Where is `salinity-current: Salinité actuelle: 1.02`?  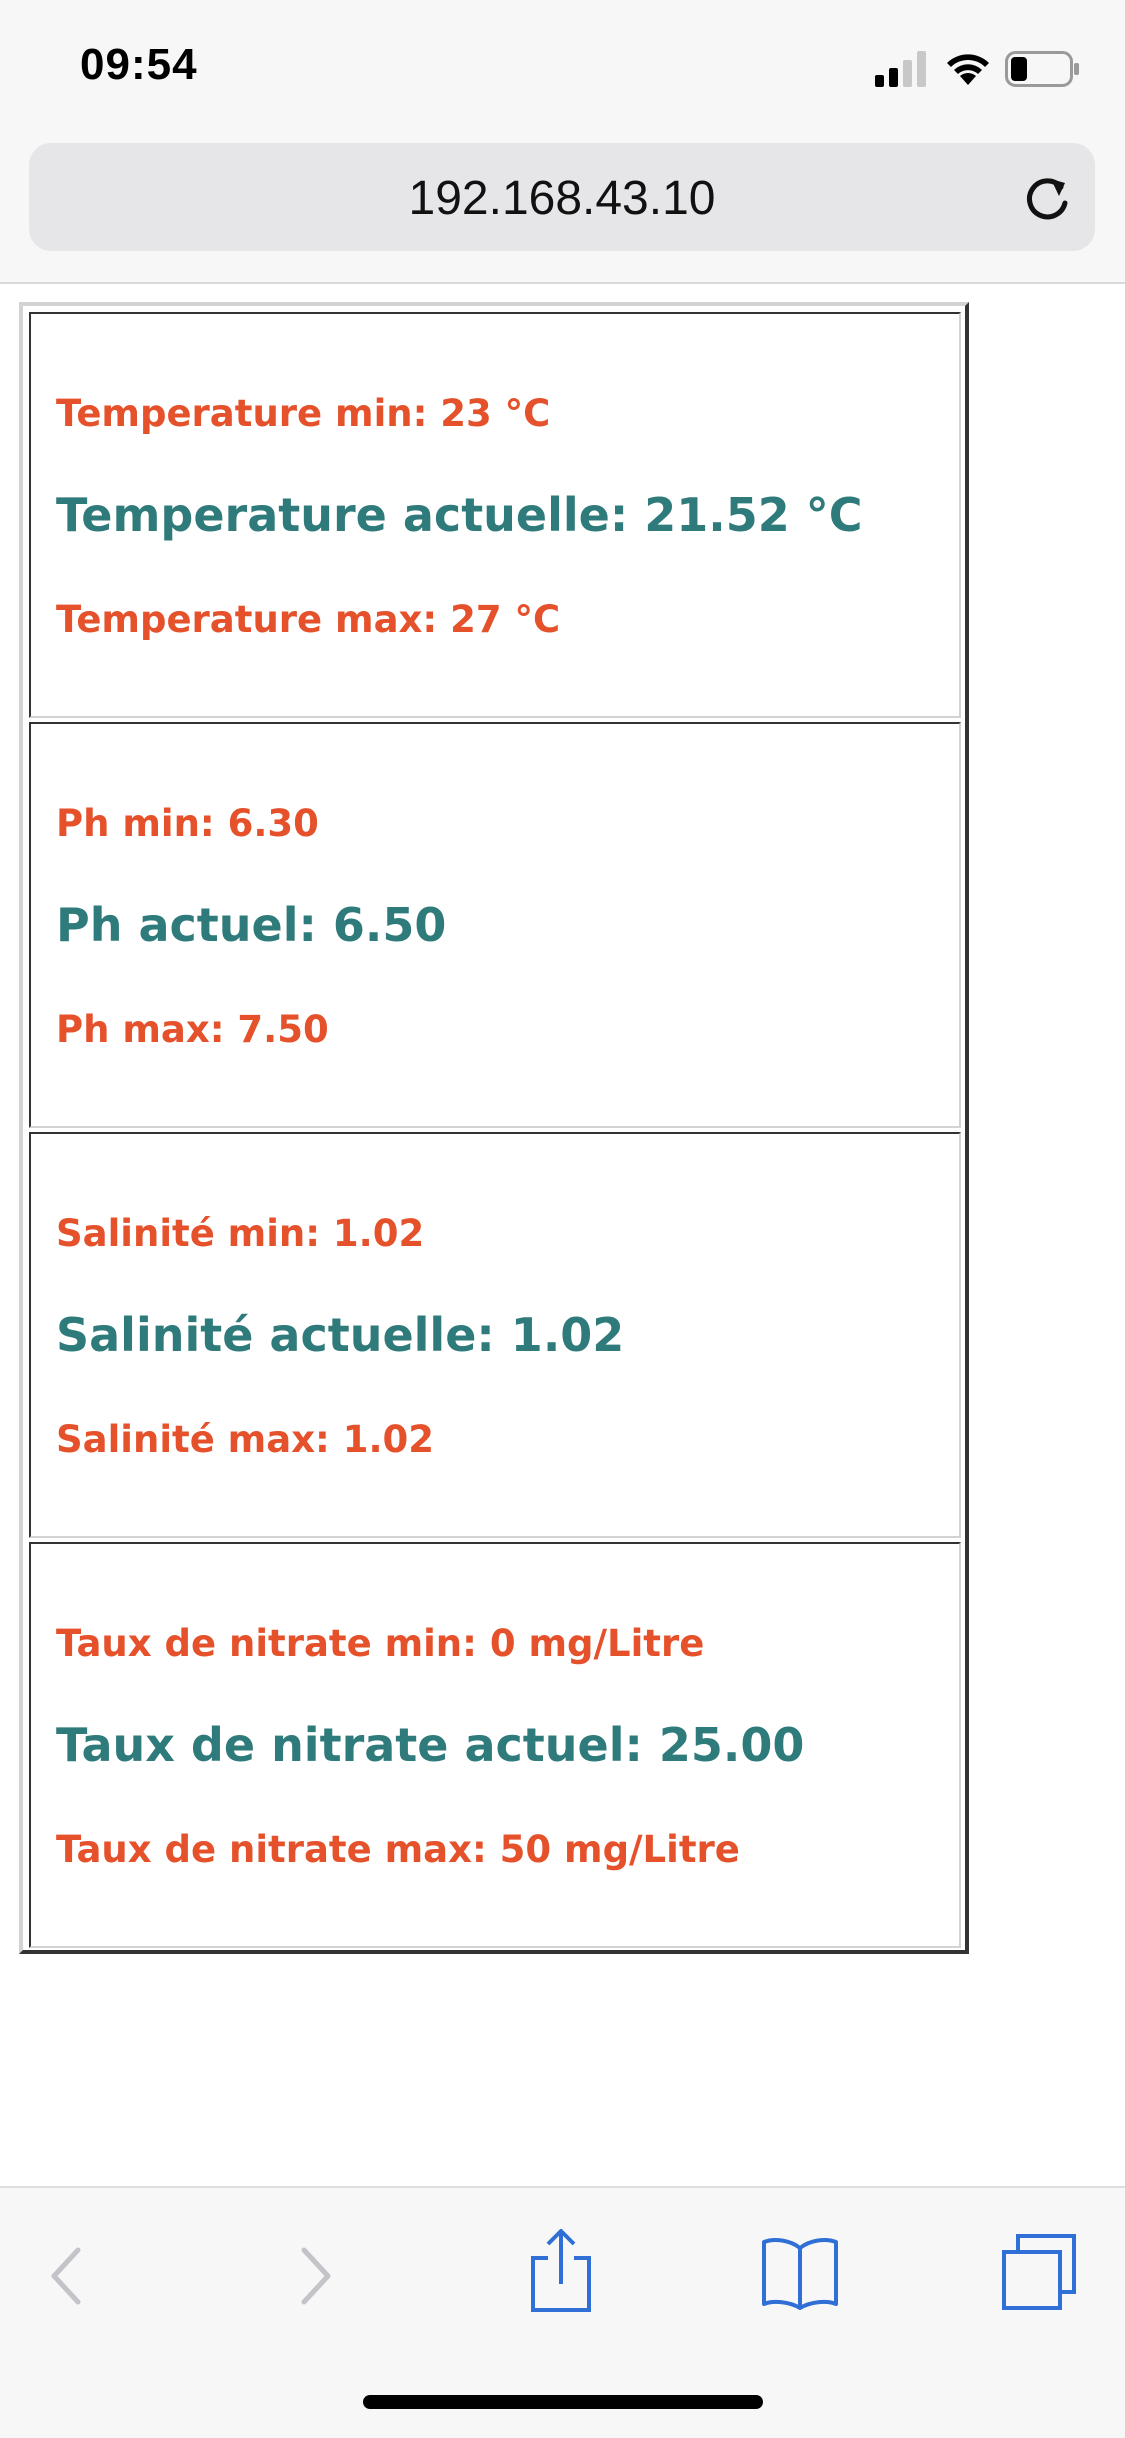
salinity-current: Salinité actuelle: 1.02 is located at coordinates (340, 1335).